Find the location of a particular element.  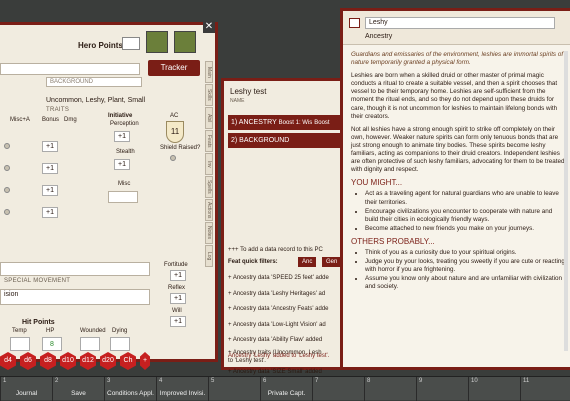

hotkey-slot: 9 is located at coordinates (442, 389).